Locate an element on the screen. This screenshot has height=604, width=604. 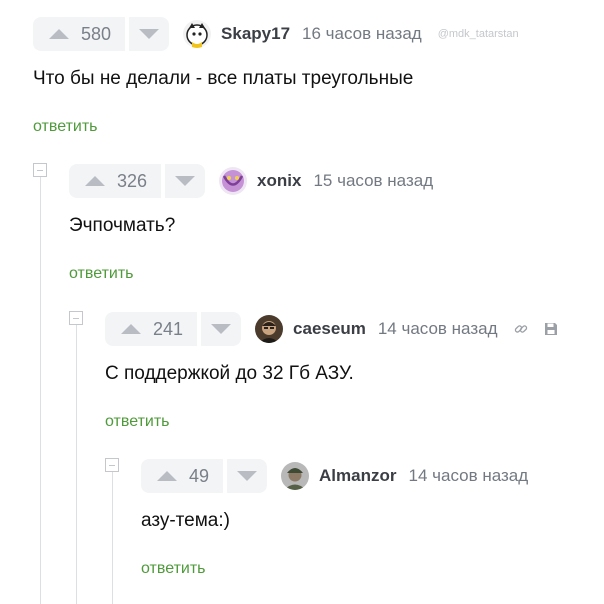
save-icon is located at coordinates (551, 329).